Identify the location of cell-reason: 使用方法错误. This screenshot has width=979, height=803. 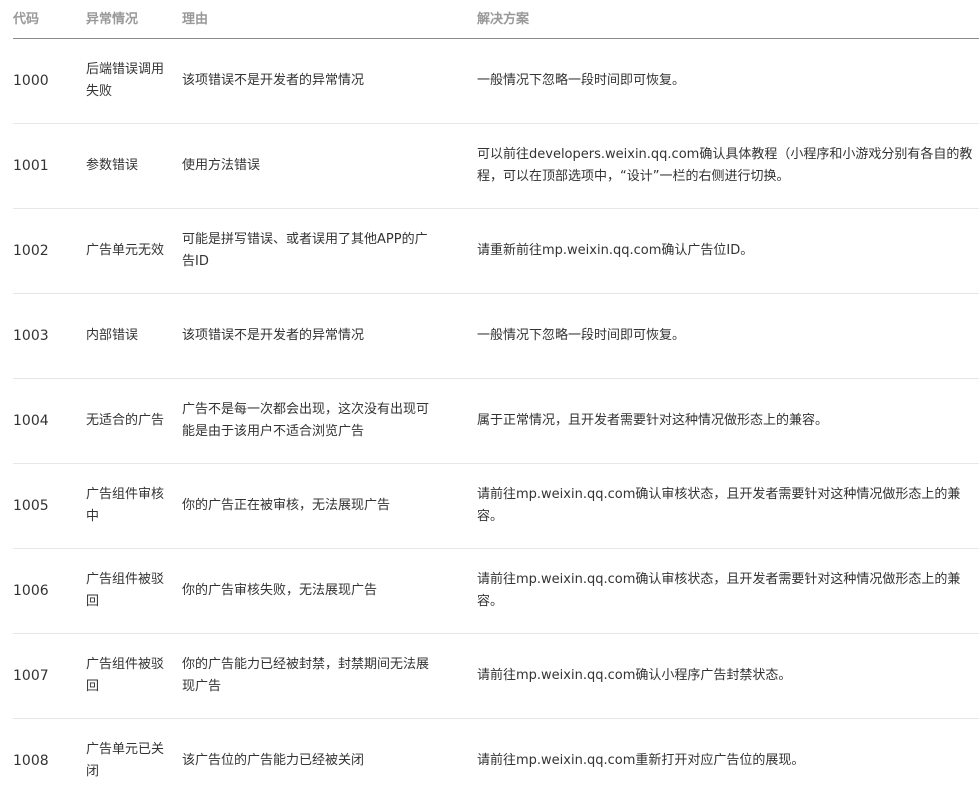
(329, 166).